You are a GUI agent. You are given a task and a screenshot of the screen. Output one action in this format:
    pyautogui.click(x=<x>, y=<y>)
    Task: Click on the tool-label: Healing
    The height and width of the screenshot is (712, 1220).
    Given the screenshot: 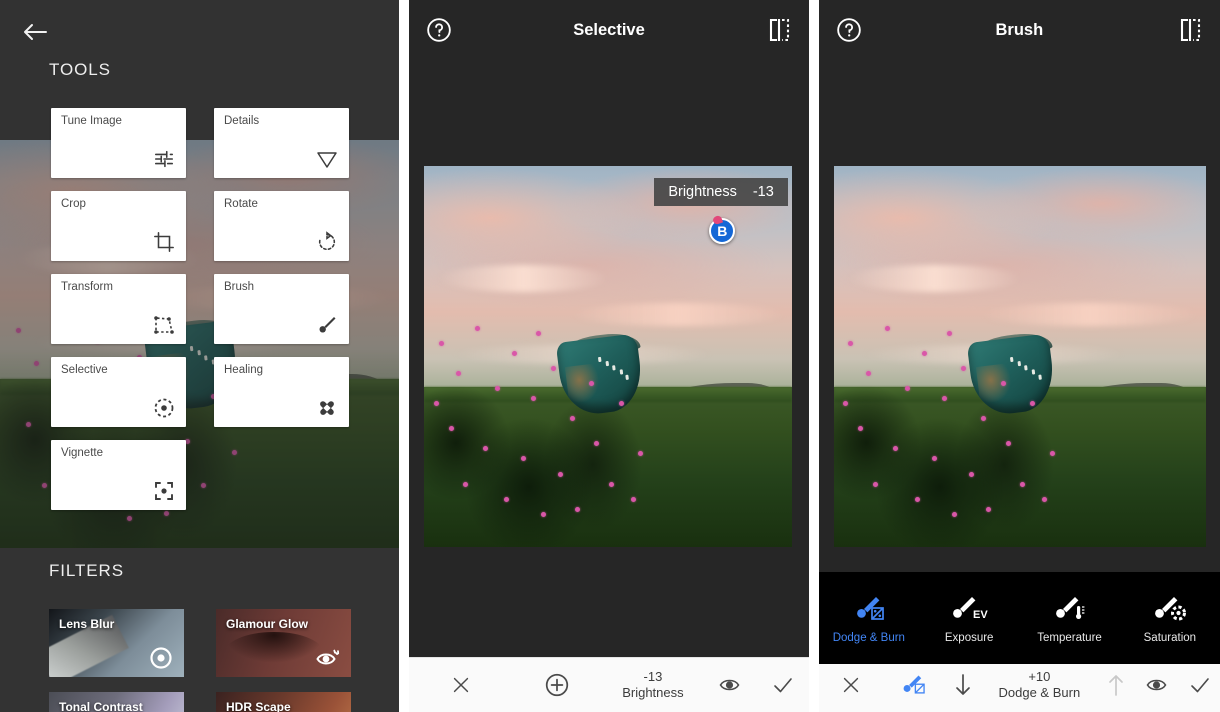 What is the action you would take?
    pyautogui.click(x=243, y=370)
    